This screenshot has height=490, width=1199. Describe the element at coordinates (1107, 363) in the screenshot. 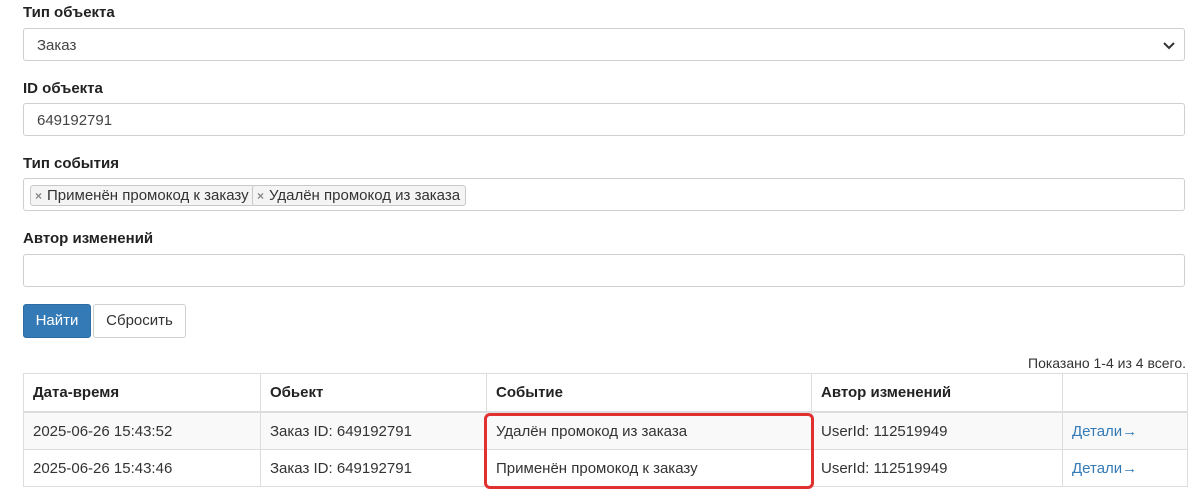

I see `results-summary: Показано 1-4 из 4 всего.` at that location.